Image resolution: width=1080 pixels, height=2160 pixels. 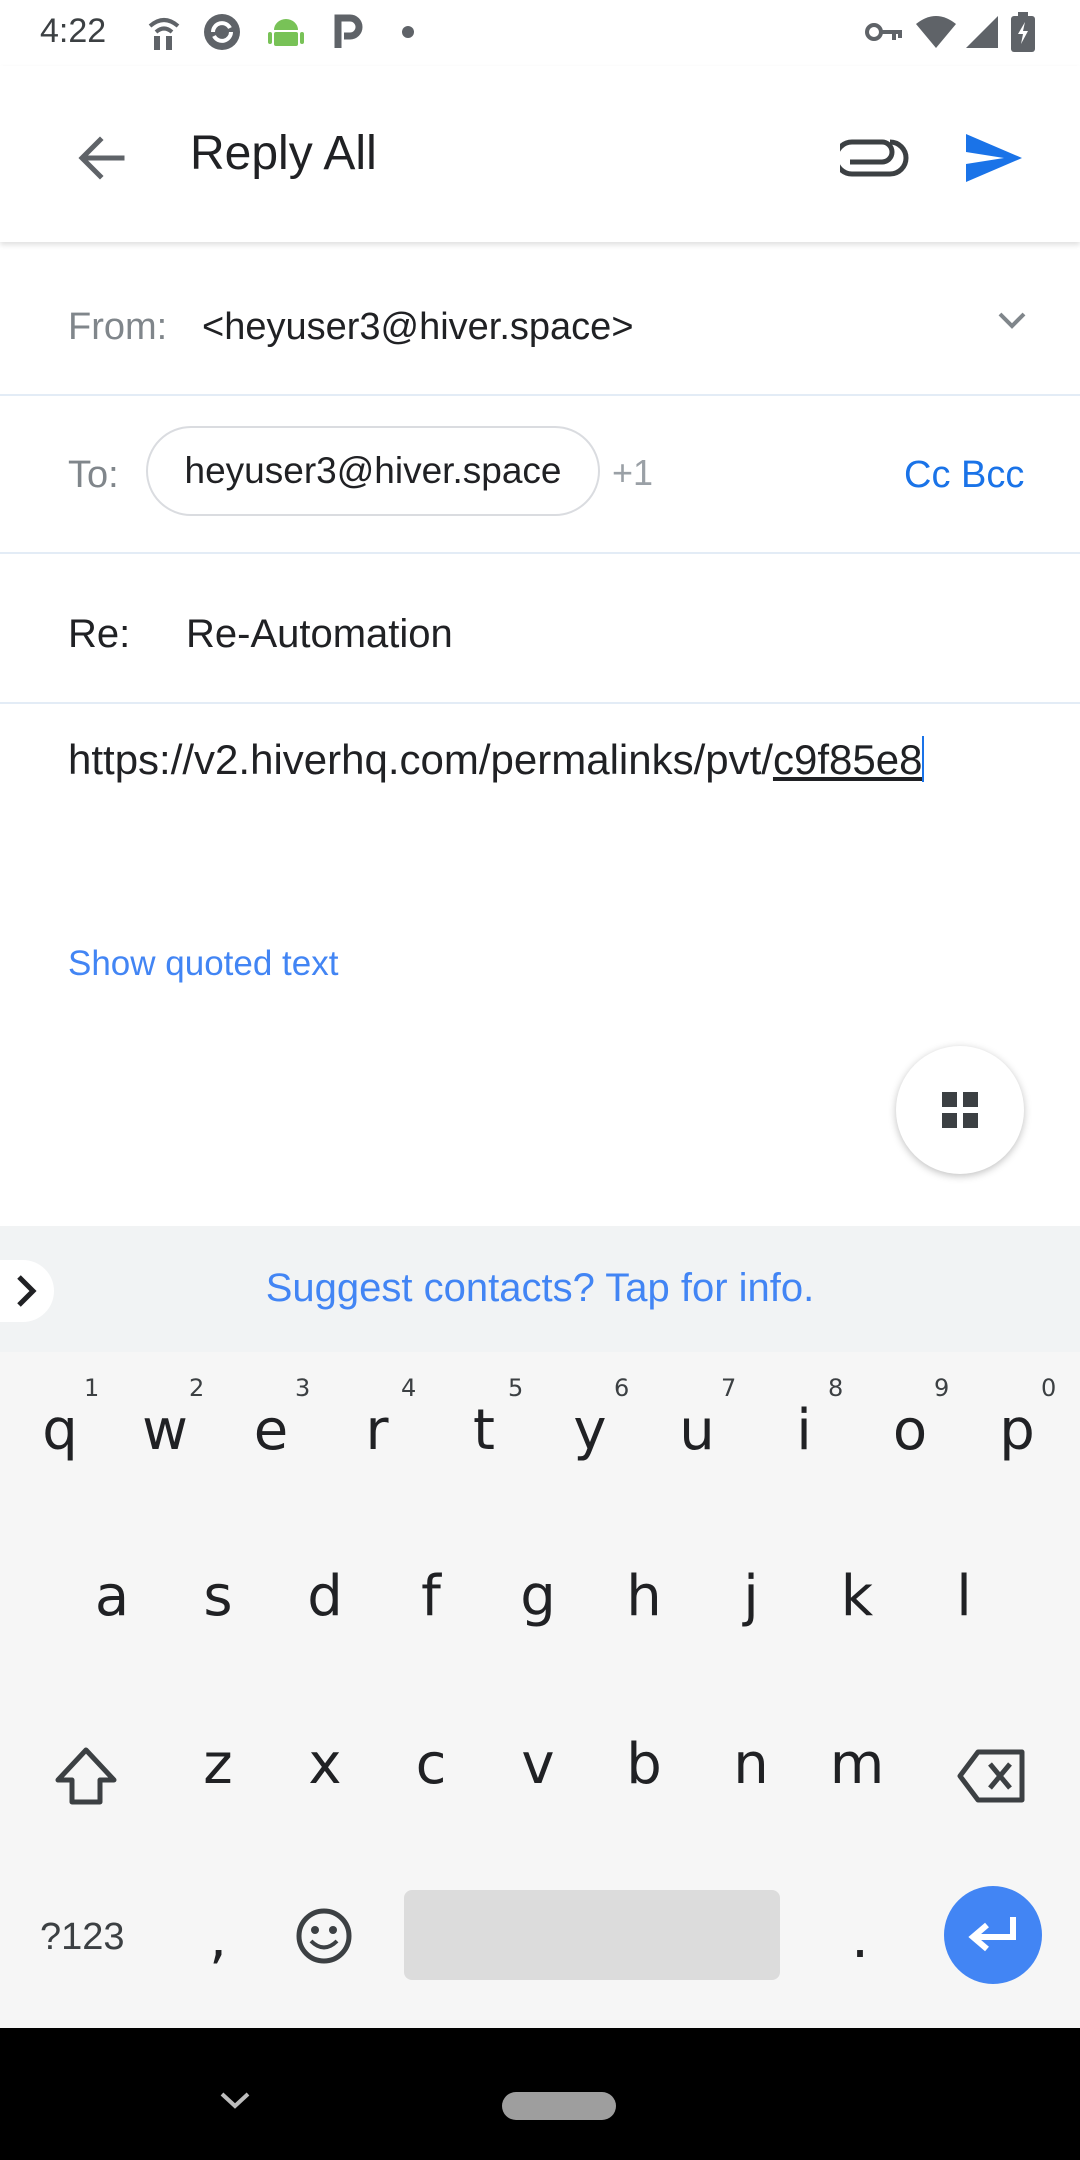 I want to click on to-label: To:, so click(x=93, y=475).